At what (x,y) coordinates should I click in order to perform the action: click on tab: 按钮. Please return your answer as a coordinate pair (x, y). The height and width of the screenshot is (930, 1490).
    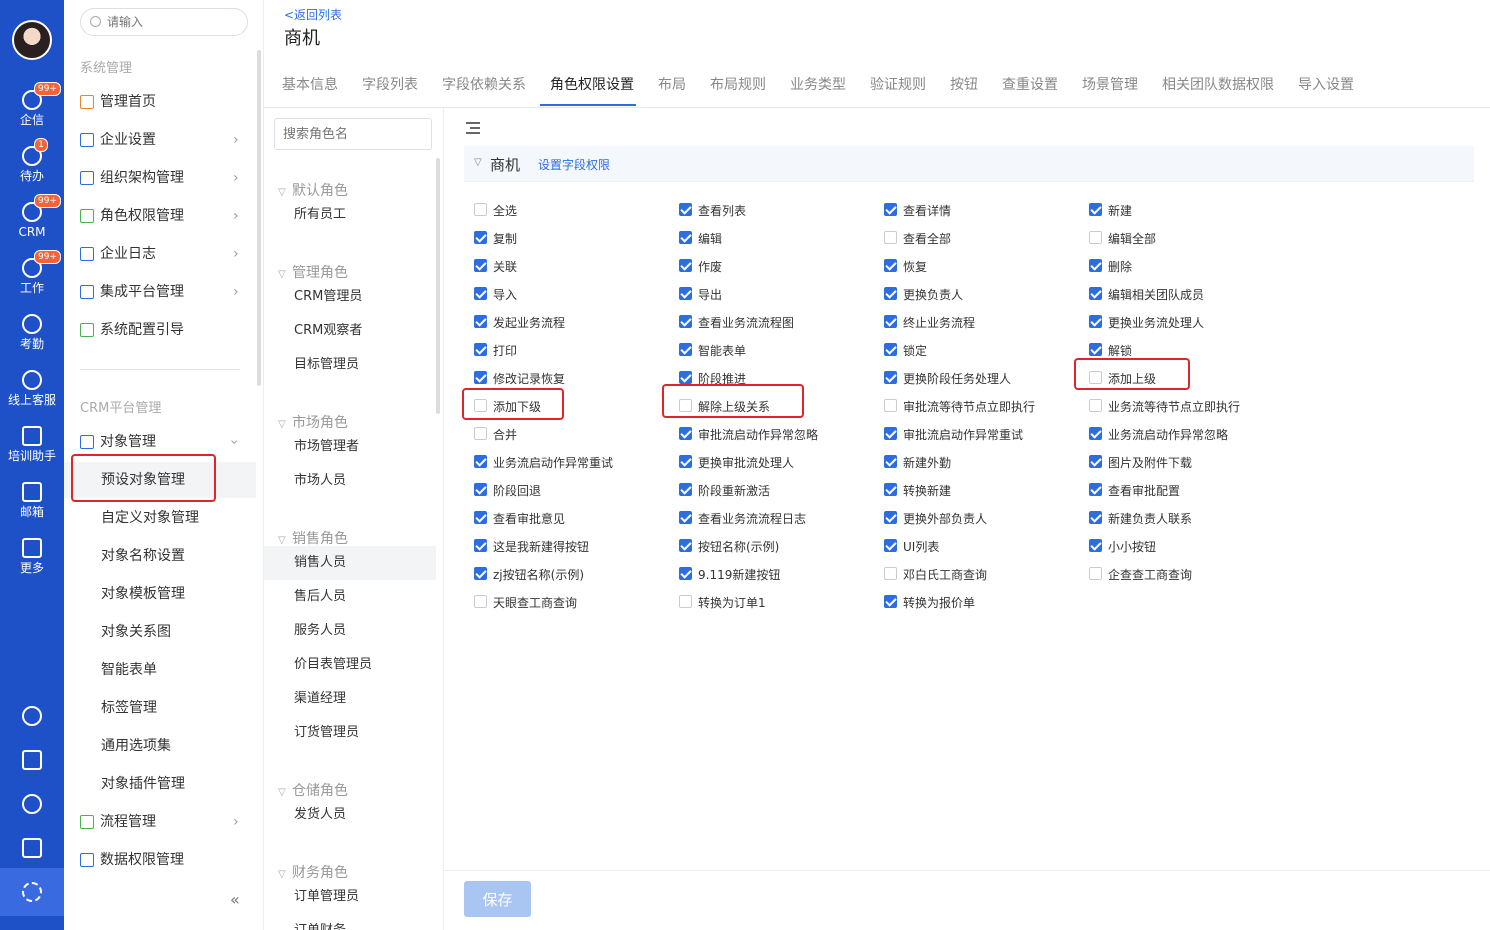
    Looking at the image, I should click on (964, 84).